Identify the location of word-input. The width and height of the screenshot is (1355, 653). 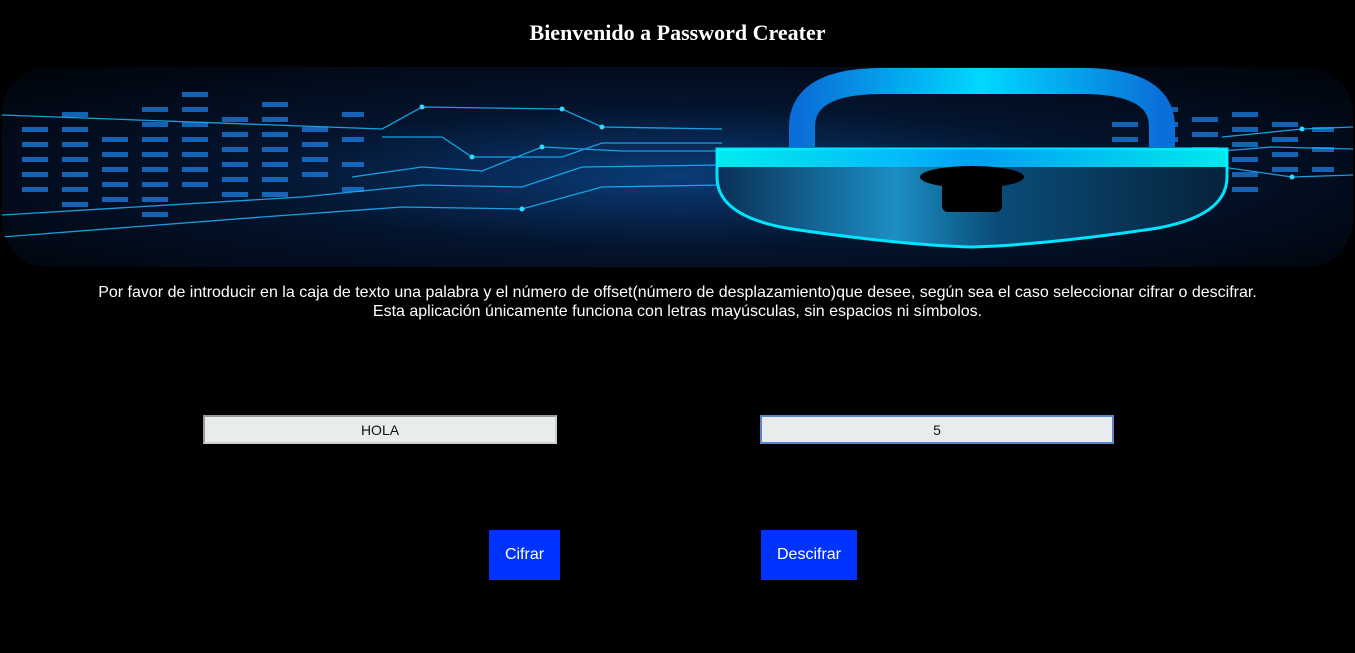
(380, 429).